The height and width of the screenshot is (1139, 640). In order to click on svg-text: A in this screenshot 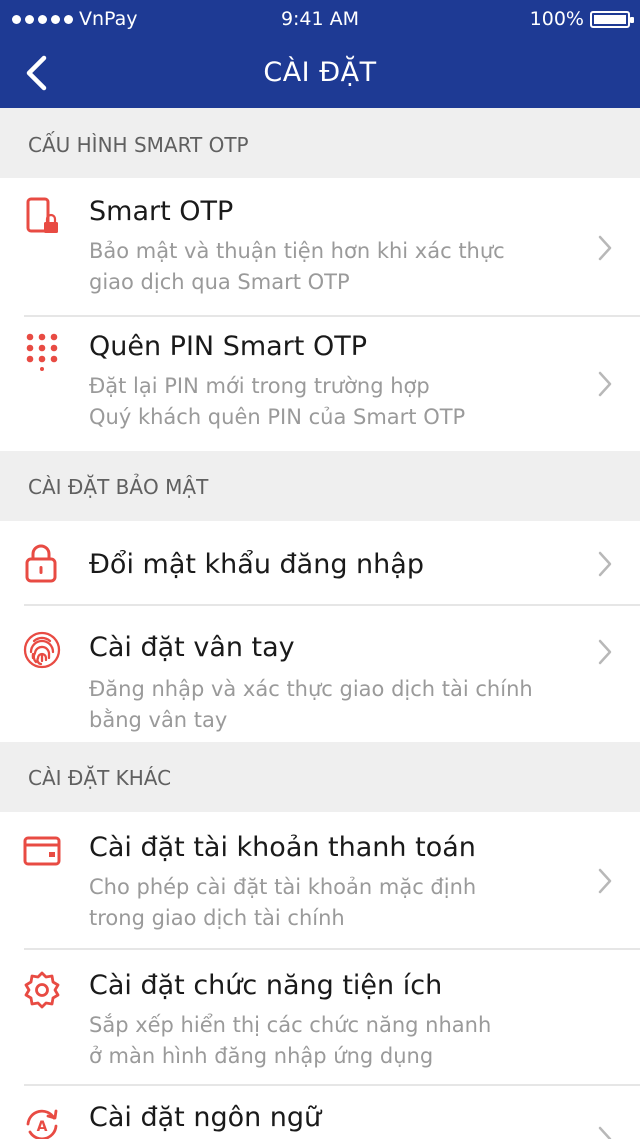, I will do `click(42, 1127)`.